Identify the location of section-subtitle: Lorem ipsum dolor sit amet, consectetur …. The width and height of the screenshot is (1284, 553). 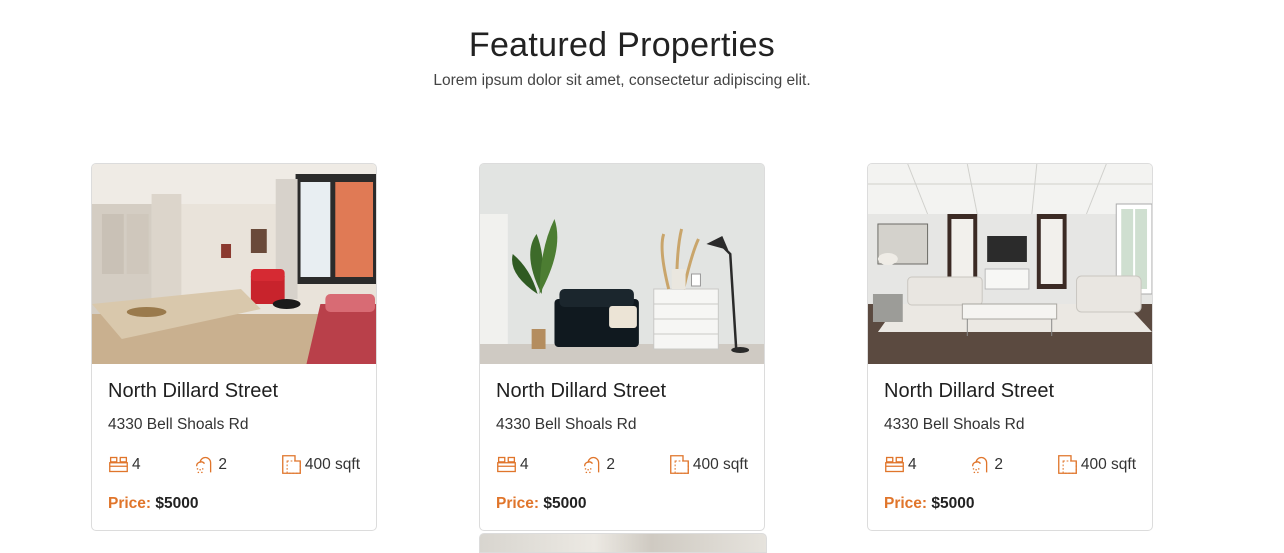
(622, 80).